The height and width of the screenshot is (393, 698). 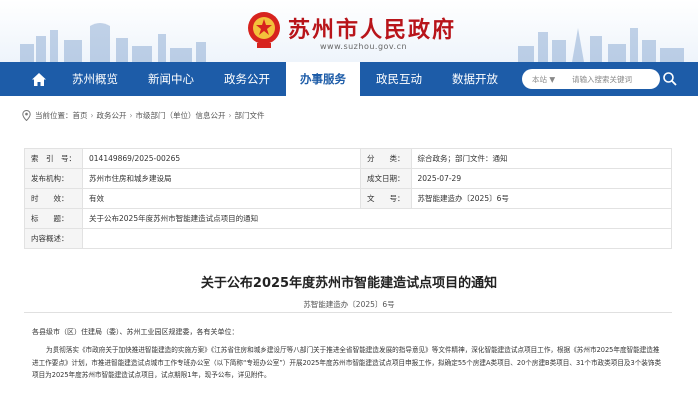 I want to click on validity-value: 有效, so click(x=221, y=198).